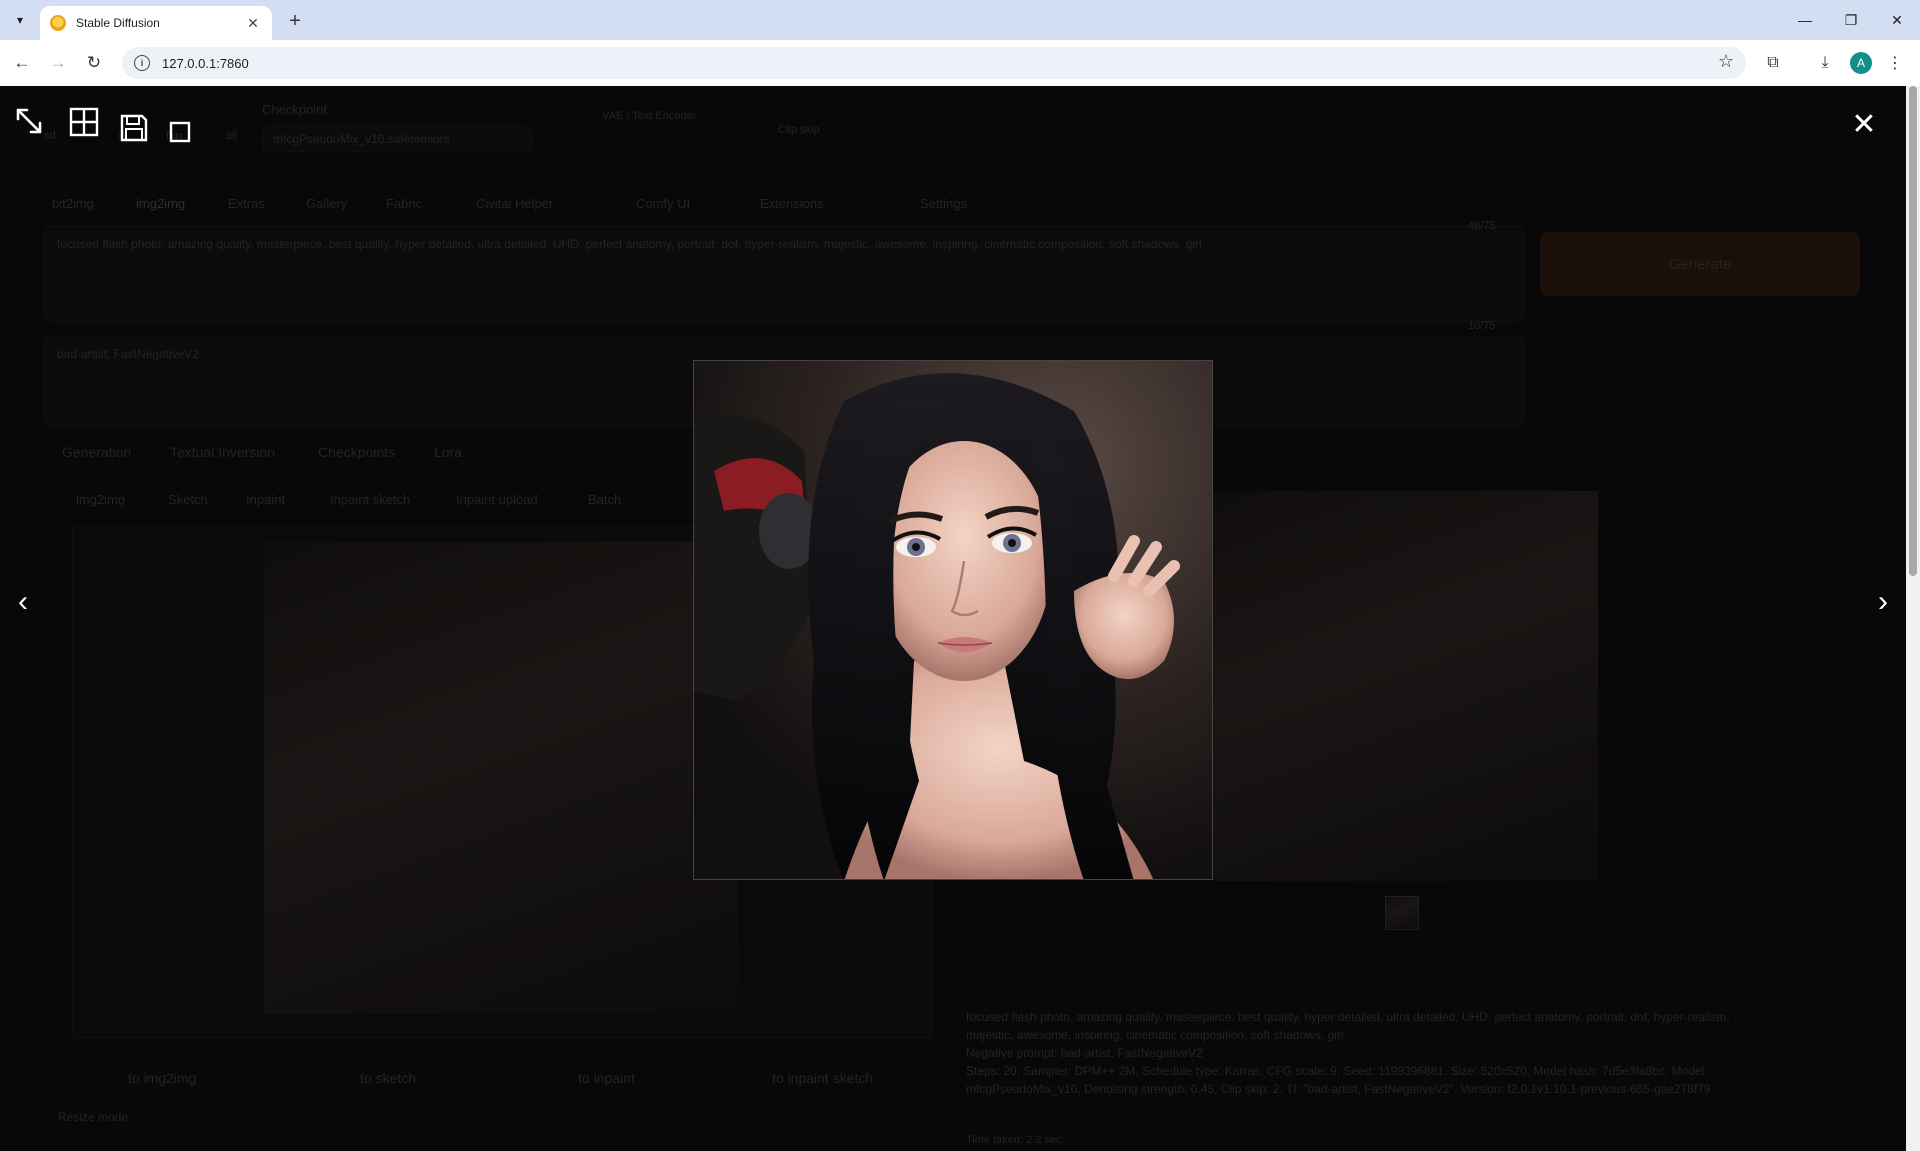 This screenshot has height=1151, width=1920. I want to click on scrollbar-thumb, so click(1913, 331).